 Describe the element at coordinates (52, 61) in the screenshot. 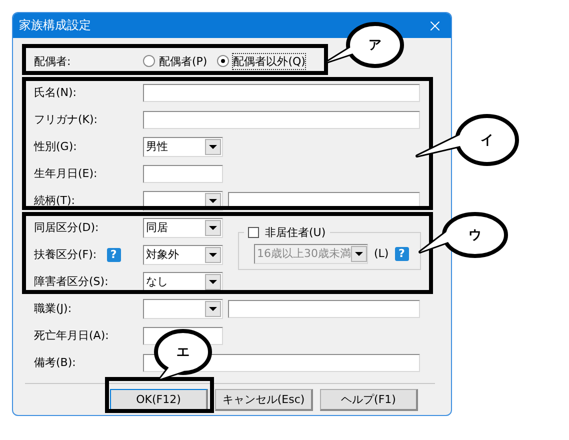

I see `field-label: 配偶者:` at that location.